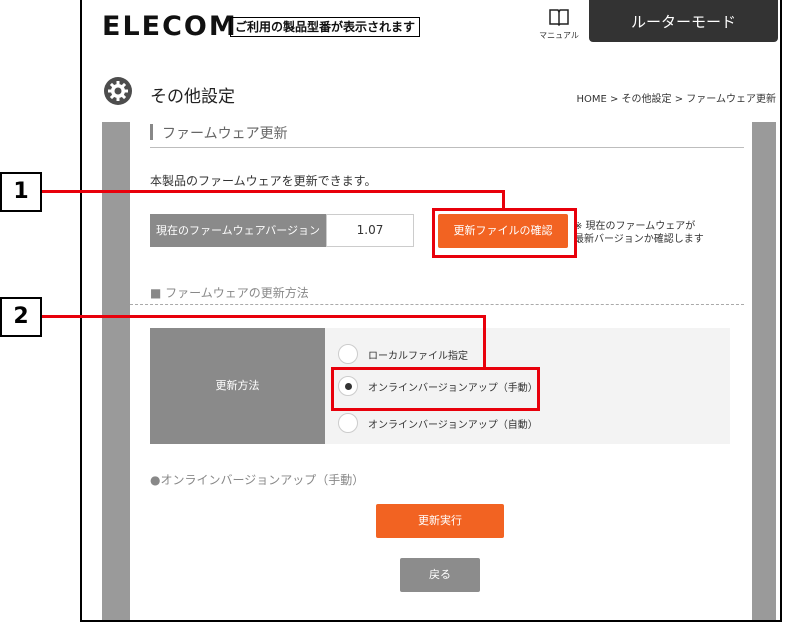 This screenshot has width=800, height=622. Describe the element at coordinates (764, 371) in the screenshot. I see `content-sidebar-right` at that location.